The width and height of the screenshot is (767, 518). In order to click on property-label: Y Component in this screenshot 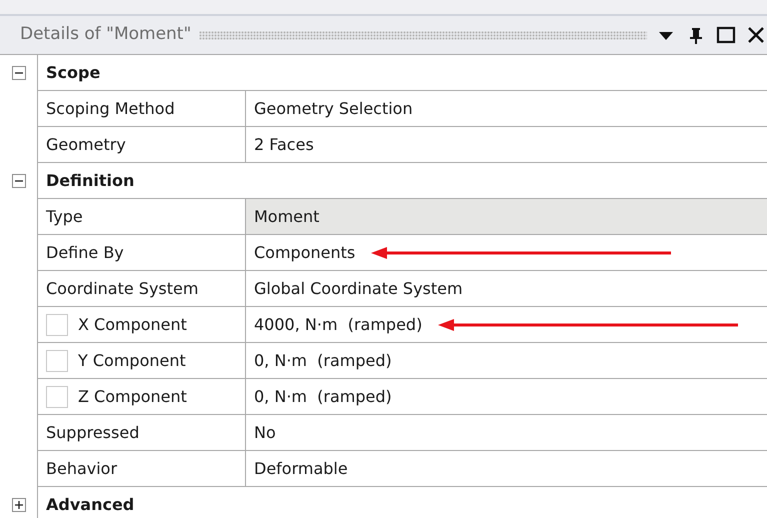, I will do `click(132, 361)`.